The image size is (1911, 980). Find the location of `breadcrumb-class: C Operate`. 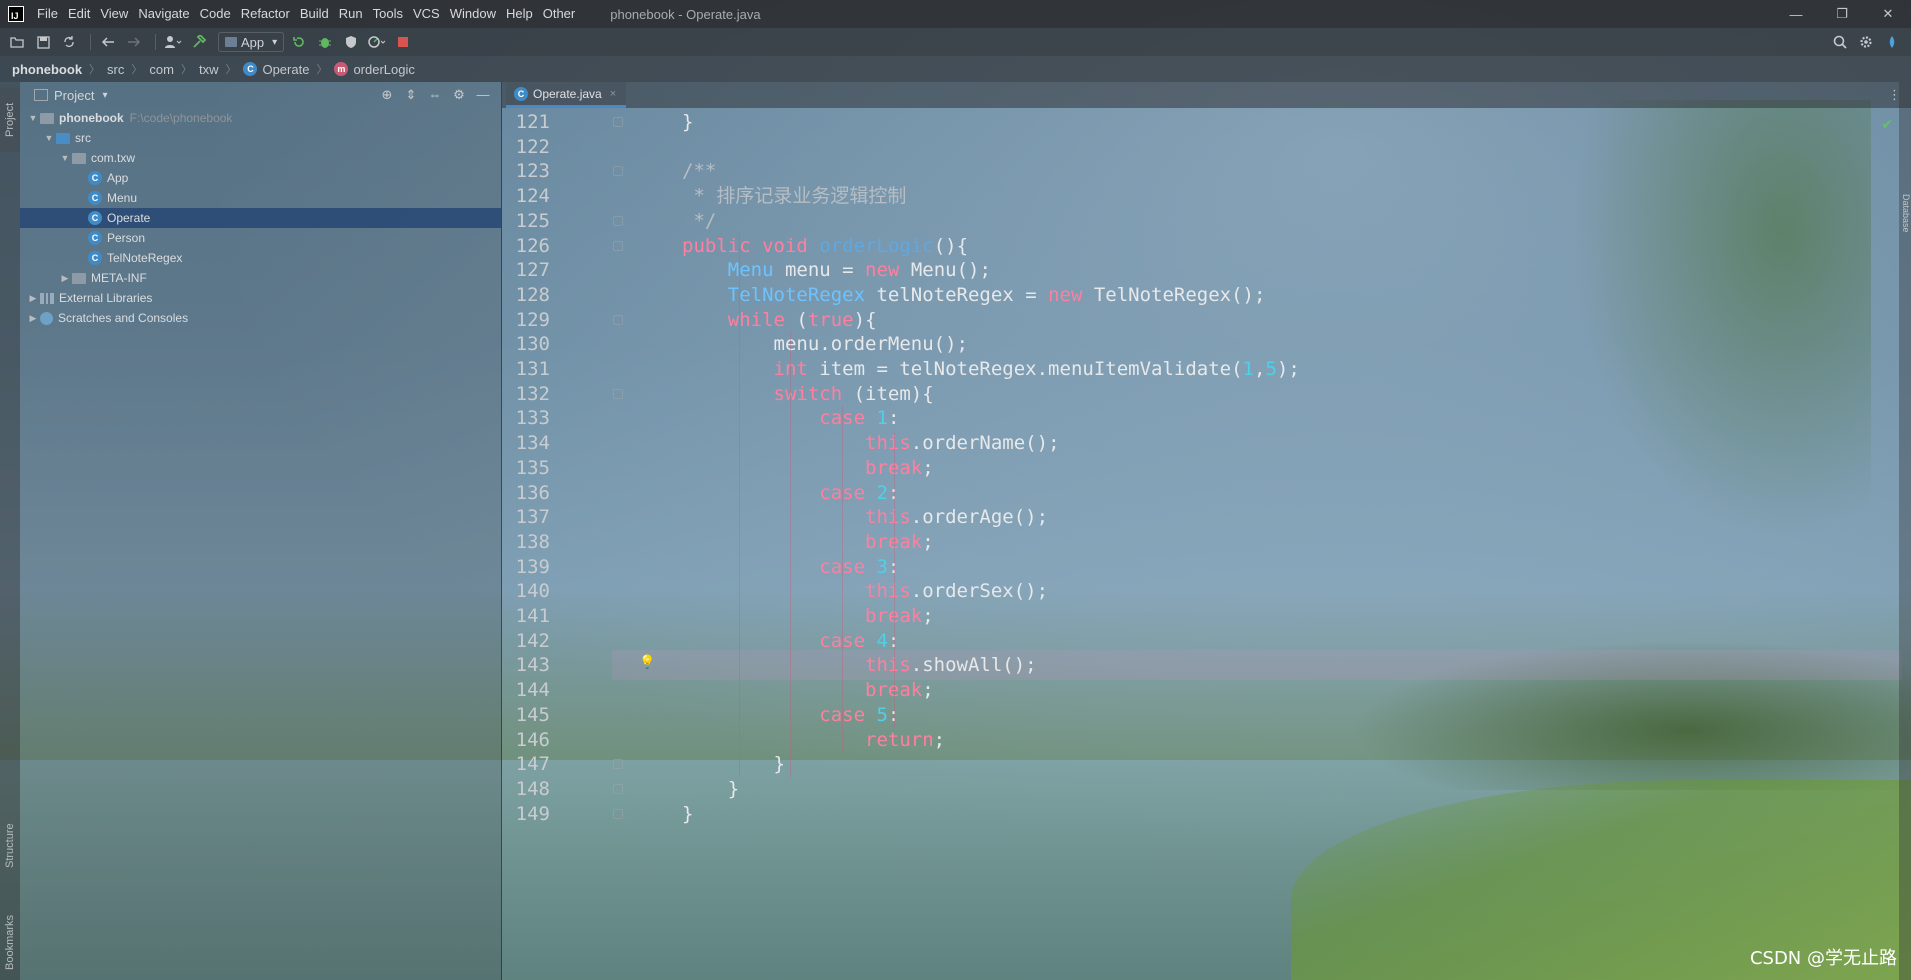

breadcrumb-class: C Operate is located at coordinates (276, 69).